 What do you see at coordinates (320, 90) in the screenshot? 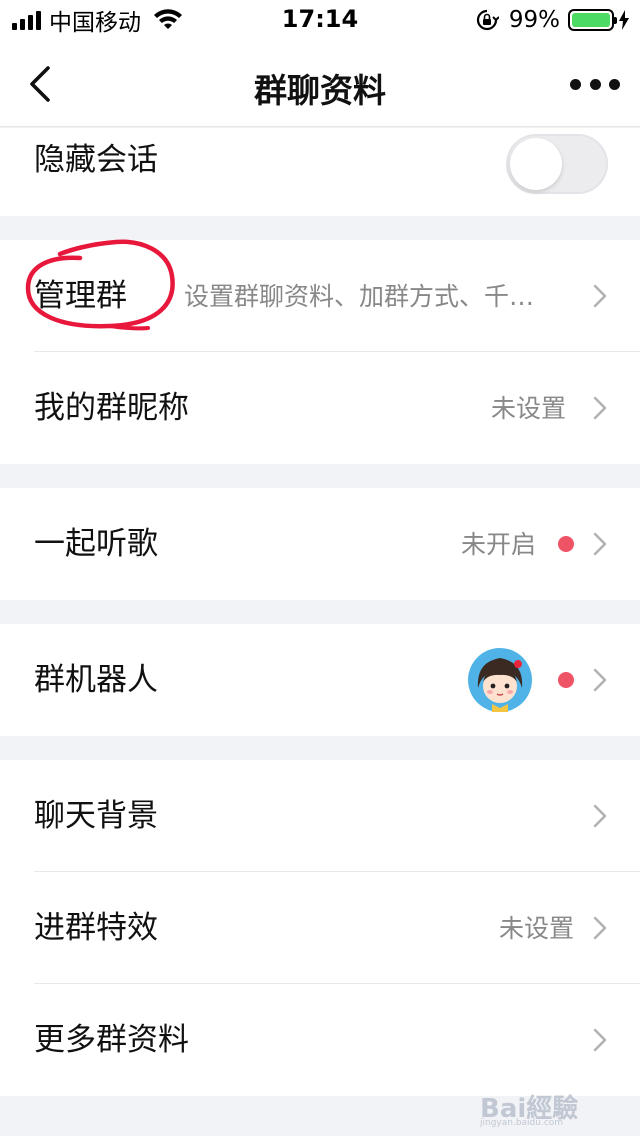
I see `page-title: 群聊资料` at bounding box center [320, 90].